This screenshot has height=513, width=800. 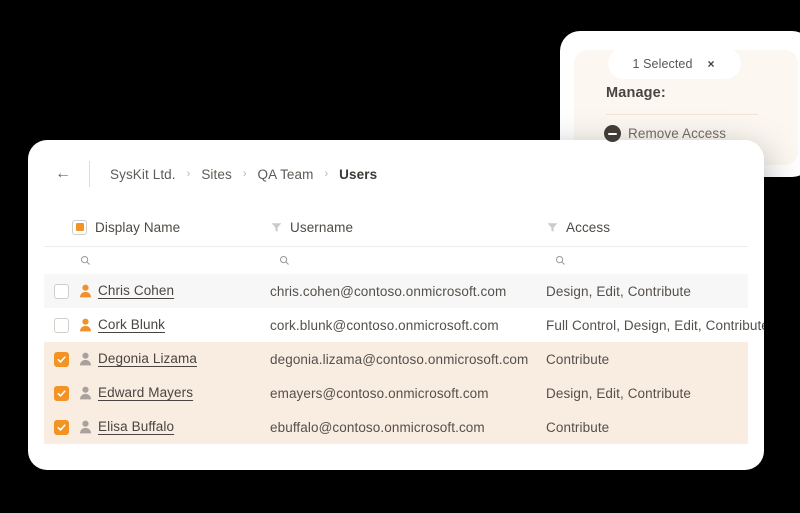 What do you see at coordinates (409, 227) in the screenshot?
I see `column-header-username: Username` at bounding box center [409, 227].